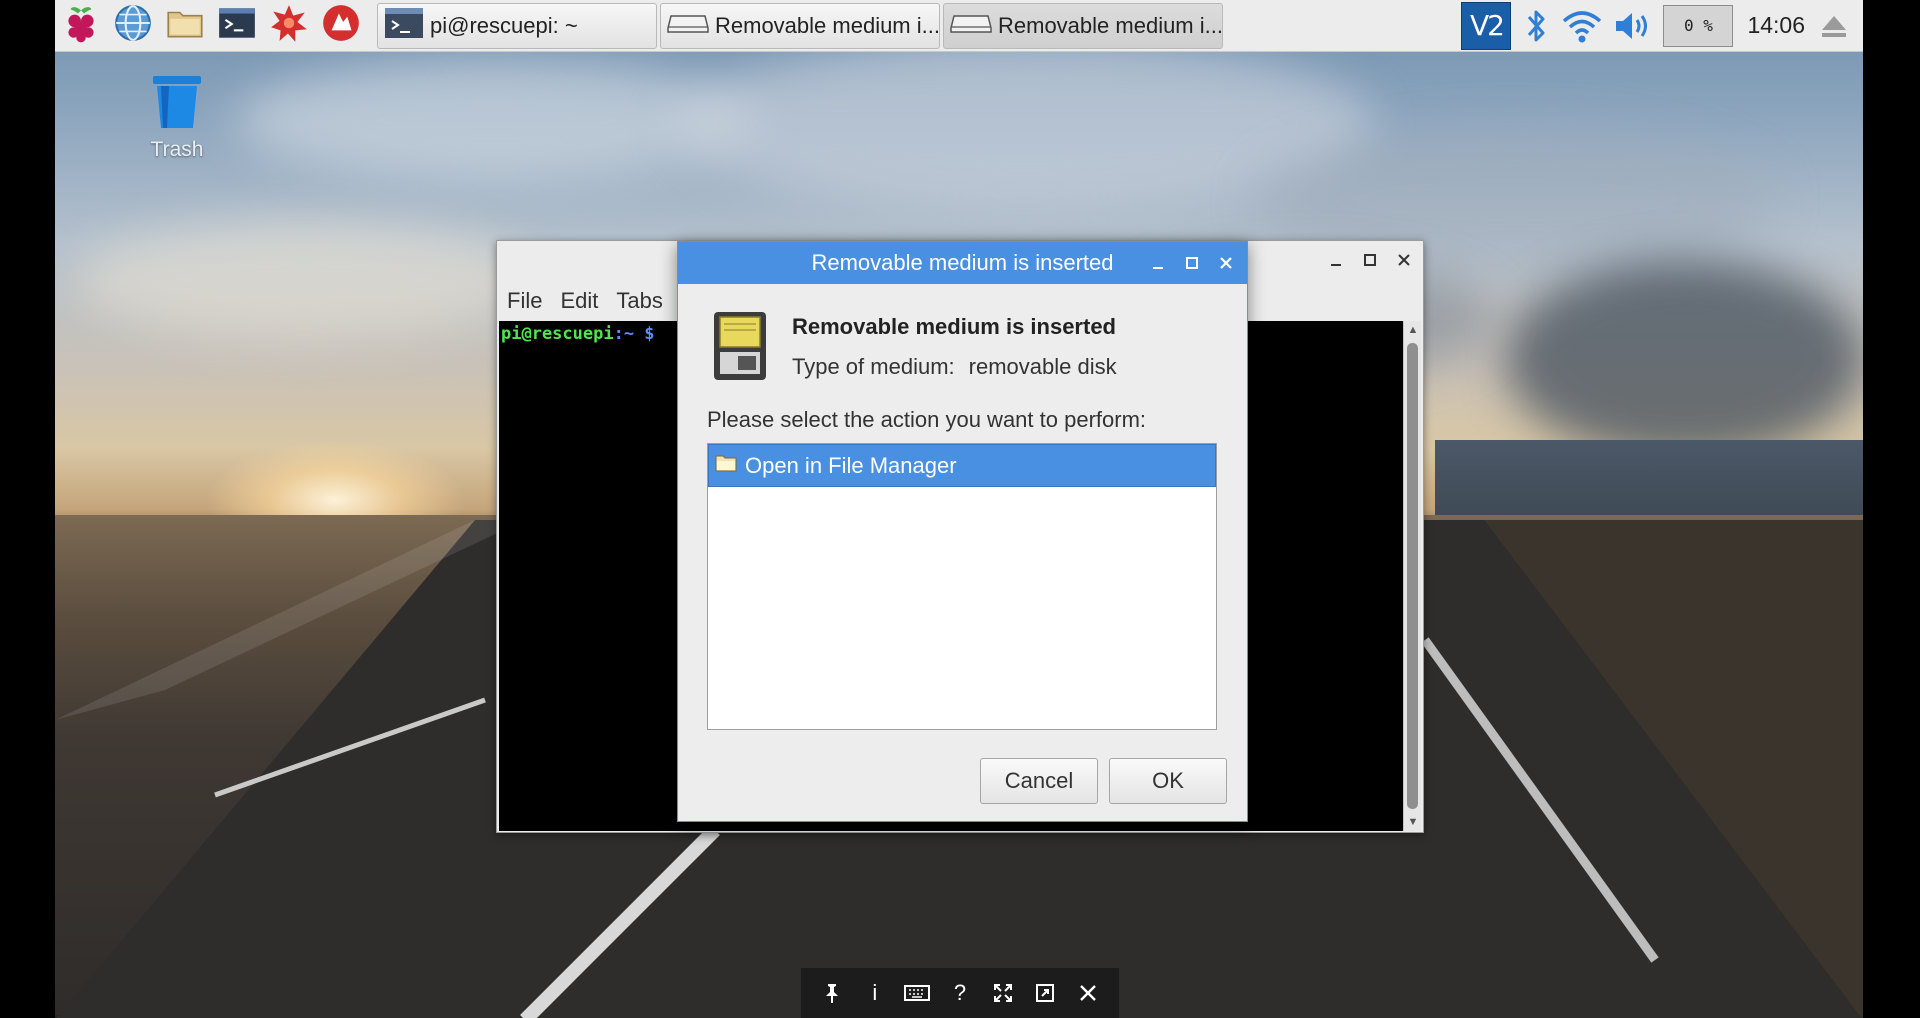 This screenshot has width=1920, height=1018. Describe the element at coordinates (875, 993) in the screenshot. I see `info-icon: i` at that location.